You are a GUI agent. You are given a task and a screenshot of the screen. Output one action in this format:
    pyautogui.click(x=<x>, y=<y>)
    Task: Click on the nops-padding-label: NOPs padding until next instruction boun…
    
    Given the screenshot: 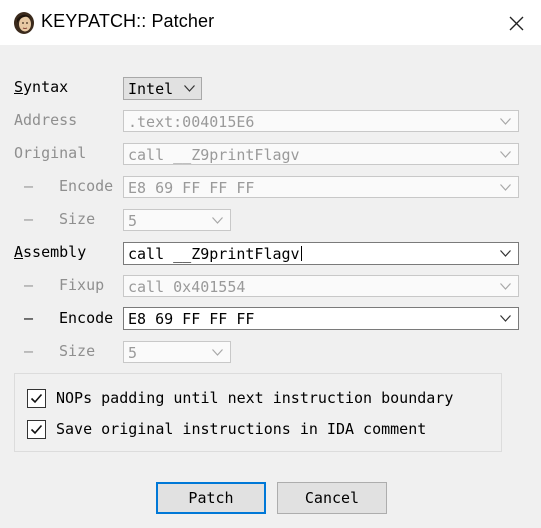 What is the action you would take?
    pyautogui.click(x=255, y=398)
    